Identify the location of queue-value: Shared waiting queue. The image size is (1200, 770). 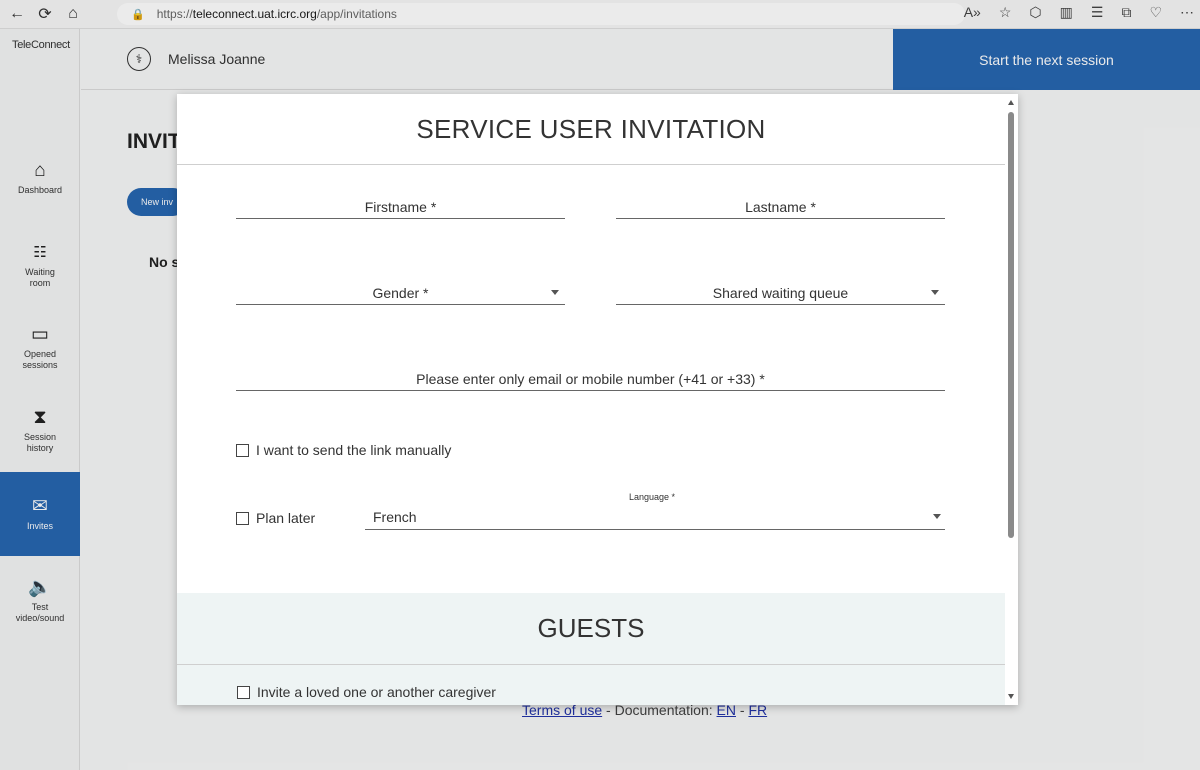
(780, 292).